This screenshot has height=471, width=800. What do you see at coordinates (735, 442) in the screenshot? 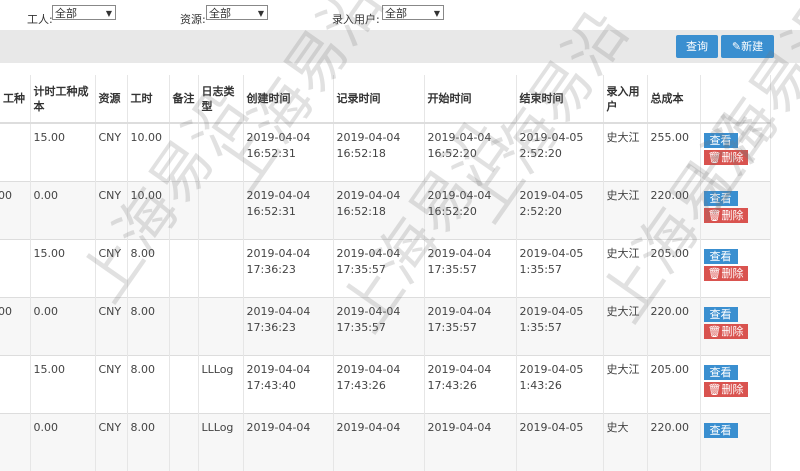
I see `row-actions: 查看` at bounding box center [735, 442].